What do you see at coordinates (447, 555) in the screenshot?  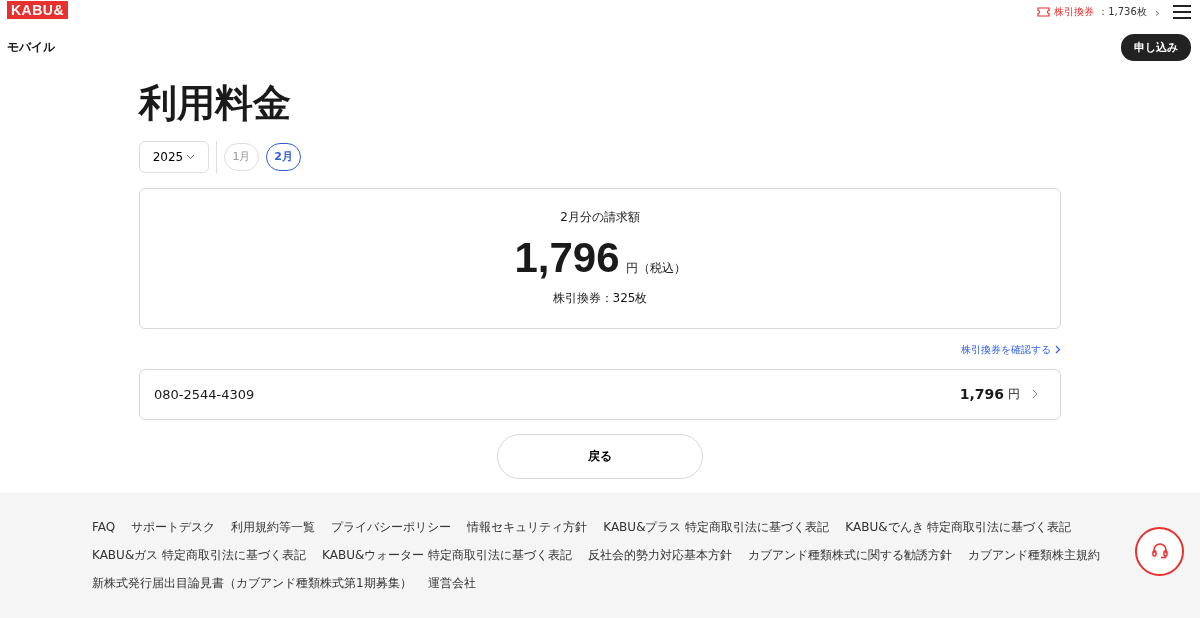 I see `footer-link: KABU&ウォーター 特定商取引法に基づく表記` at bounding box center [447, 555].